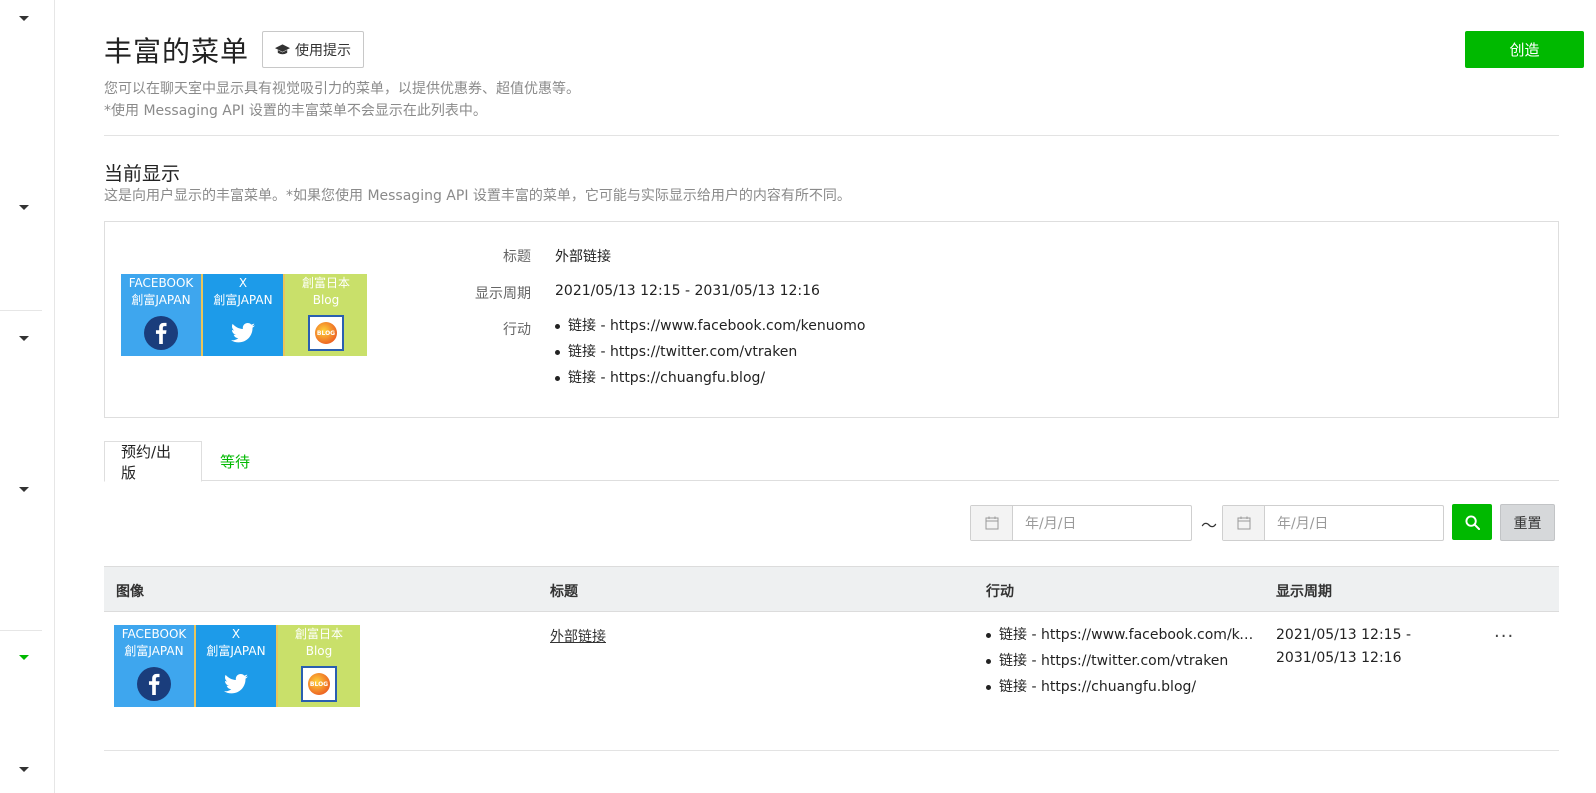 The height and width of the screenshot is (793, 1596). I want to click on sidebar, so click(27, 396).